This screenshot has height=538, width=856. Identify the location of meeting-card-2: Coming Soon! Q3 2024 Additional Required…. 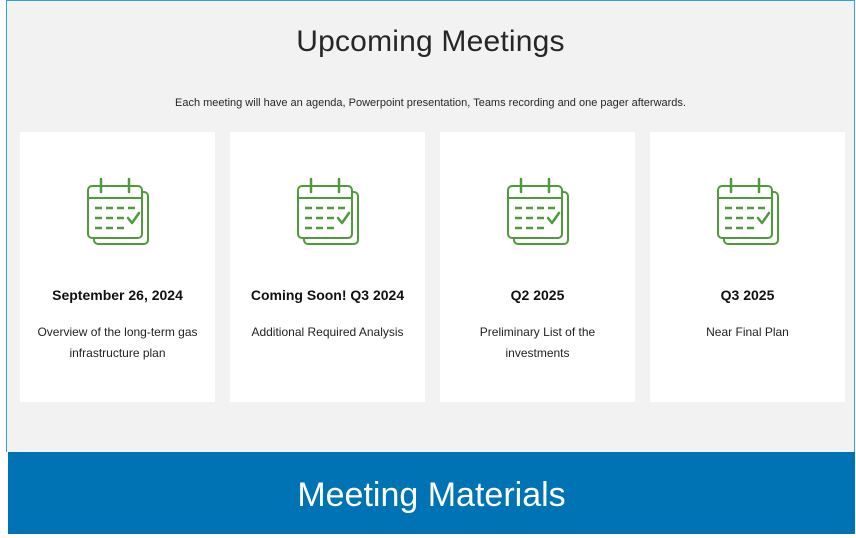
(327, 267).